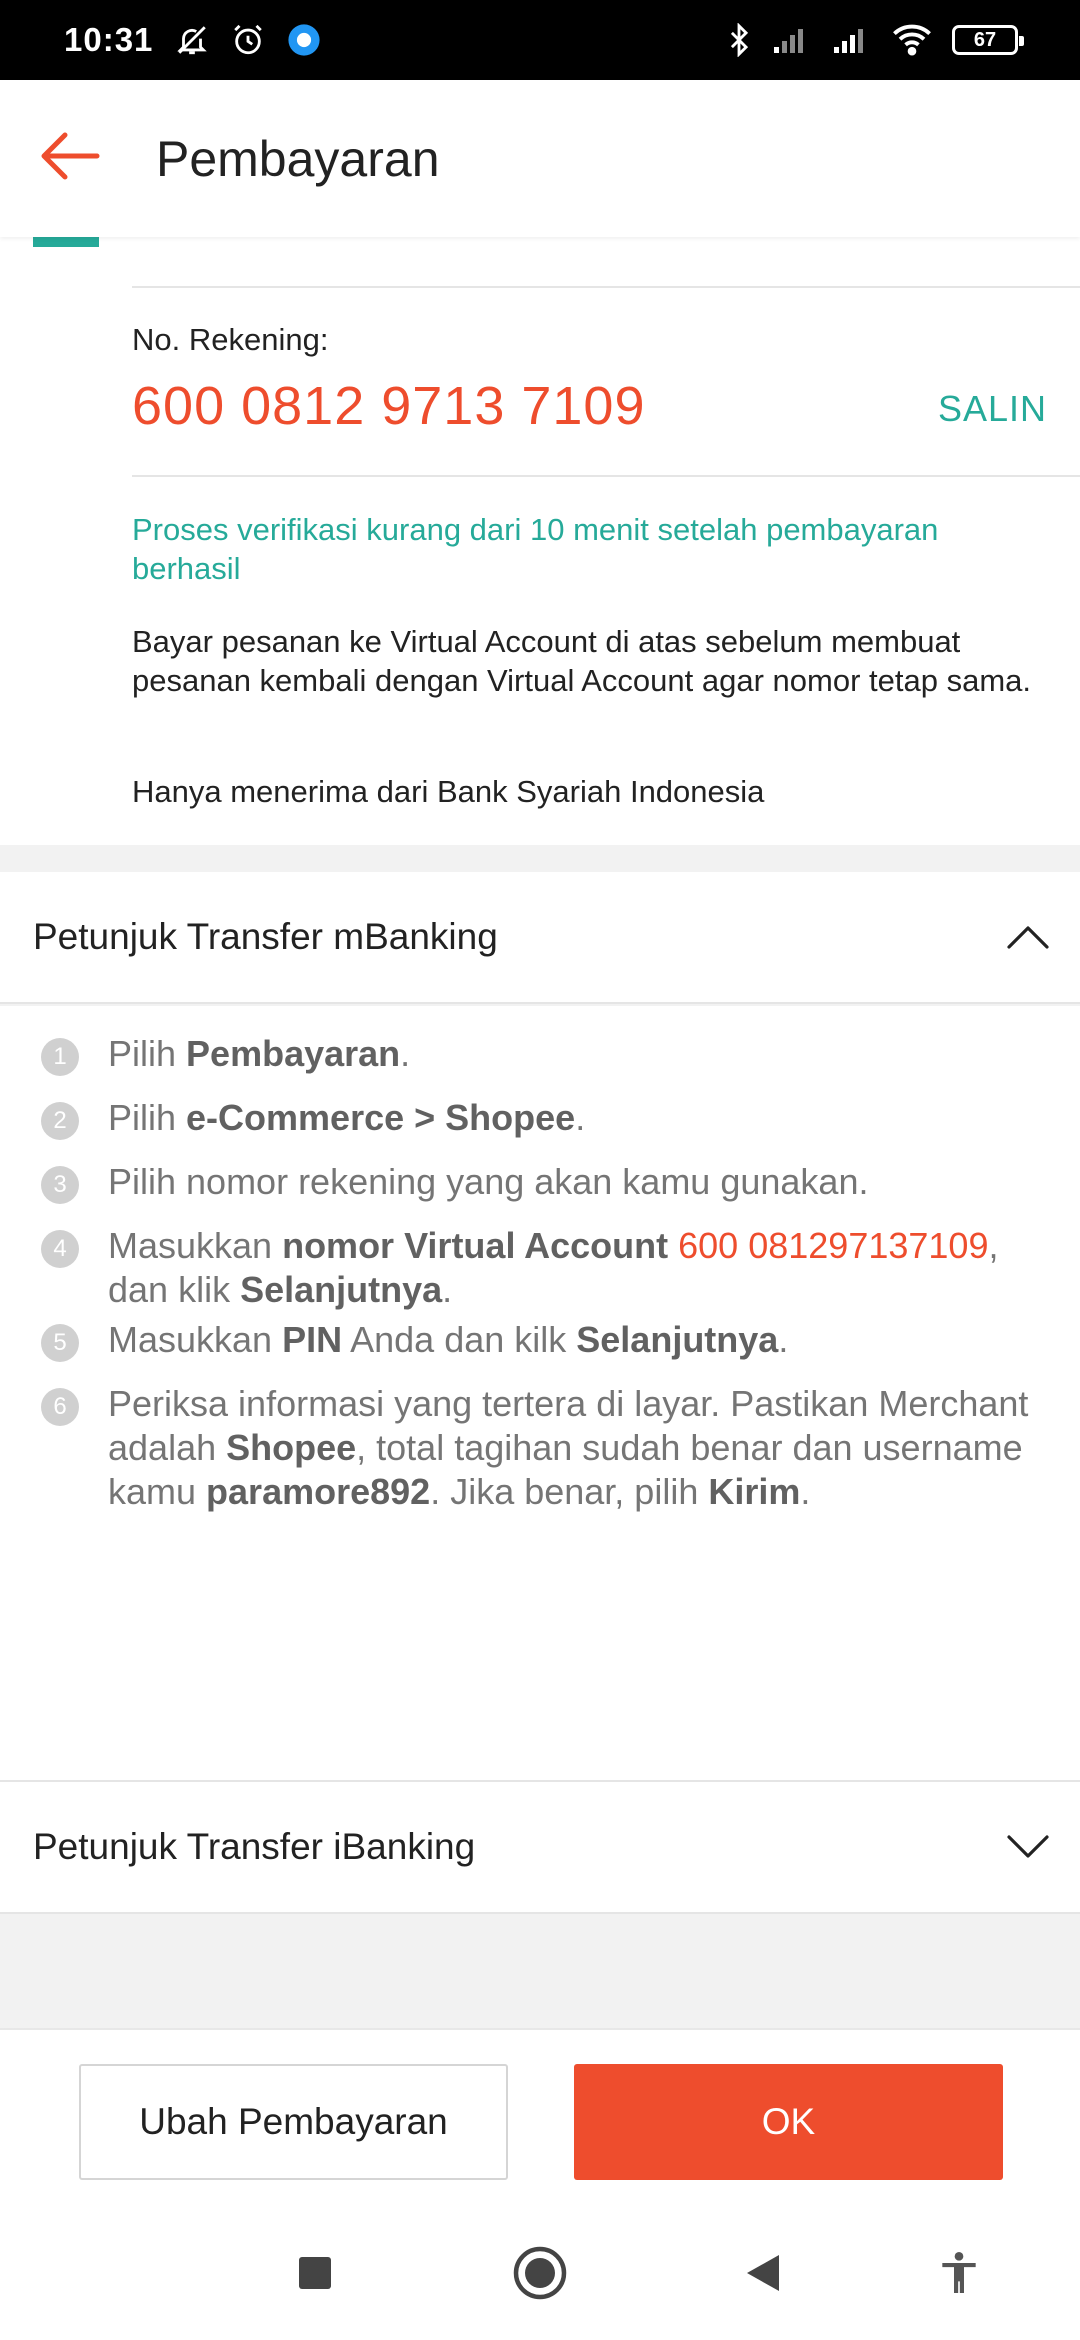 This screenshot has width=1080, height=2340. I want to click on emphasis-text: nomor Virtual Account, so click(475, 1245).